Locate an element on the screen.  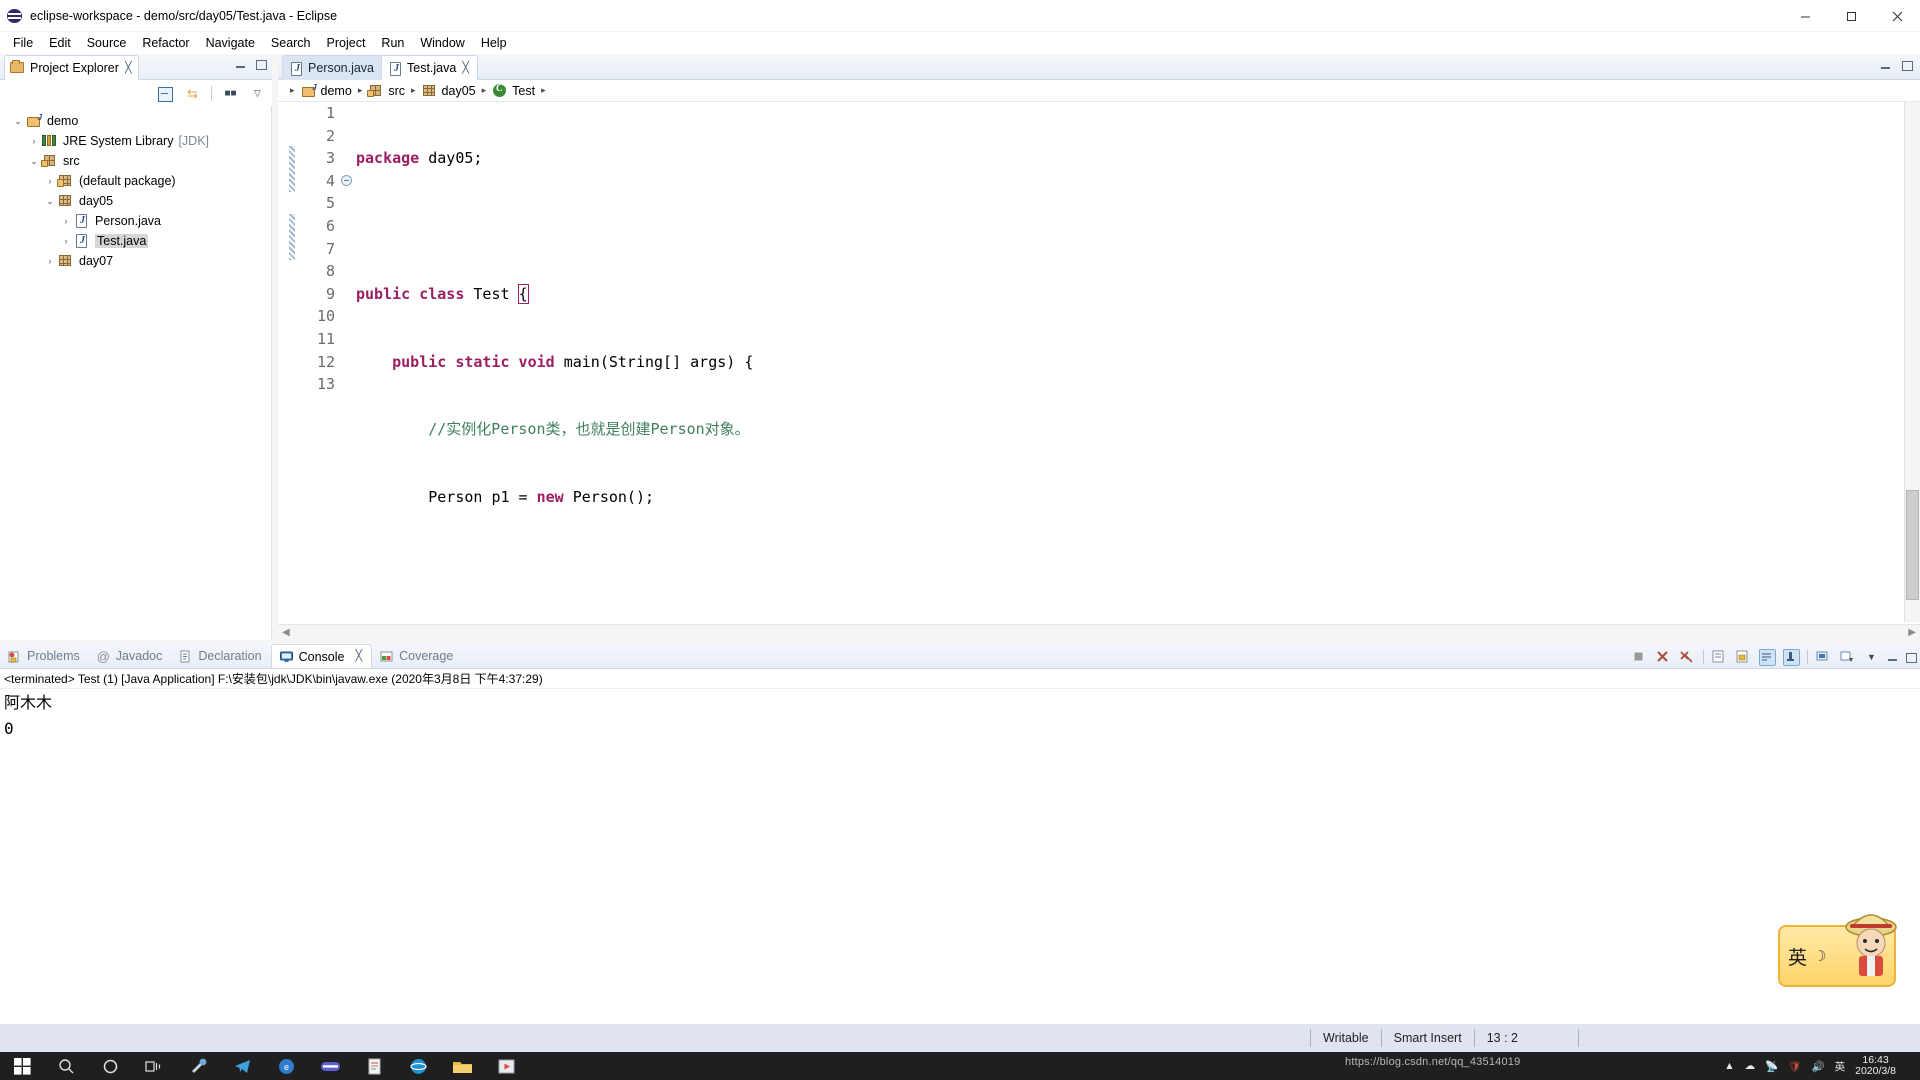
tab-project-explorer: Project Explorer ╳ is located at coordinates (71, 67).